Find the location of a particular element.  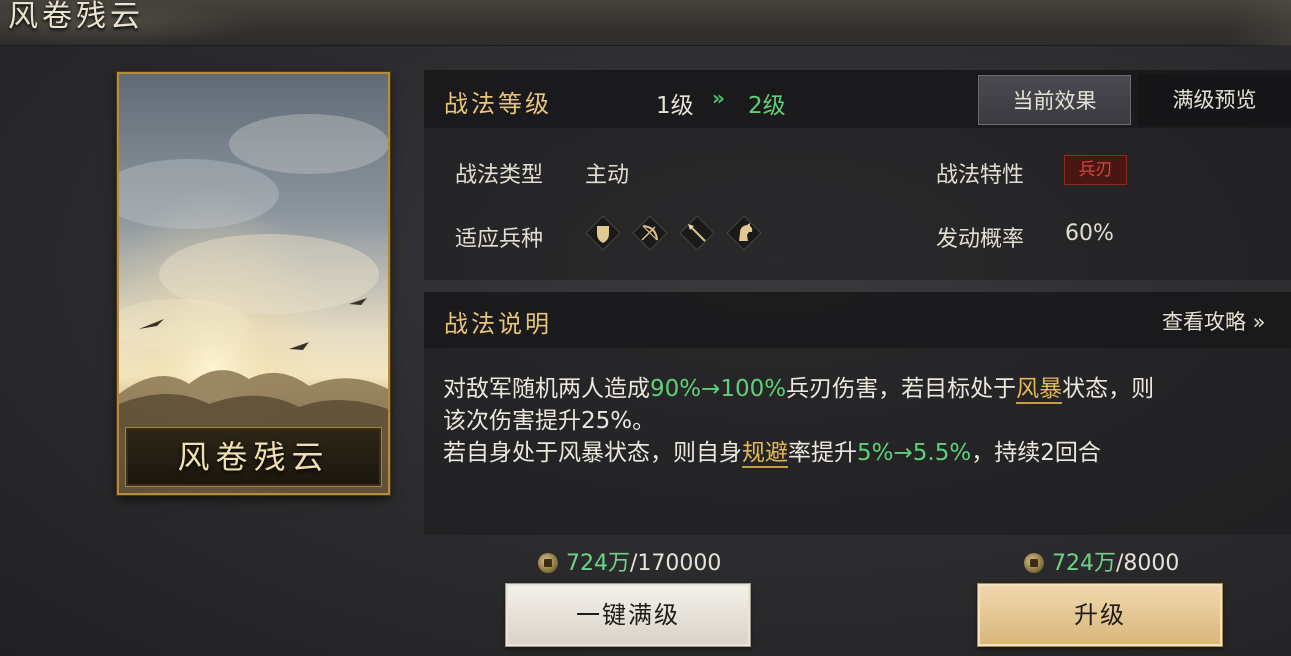

desc-text: 对敌军随机两人造成 is located at coordinates (546, 389).